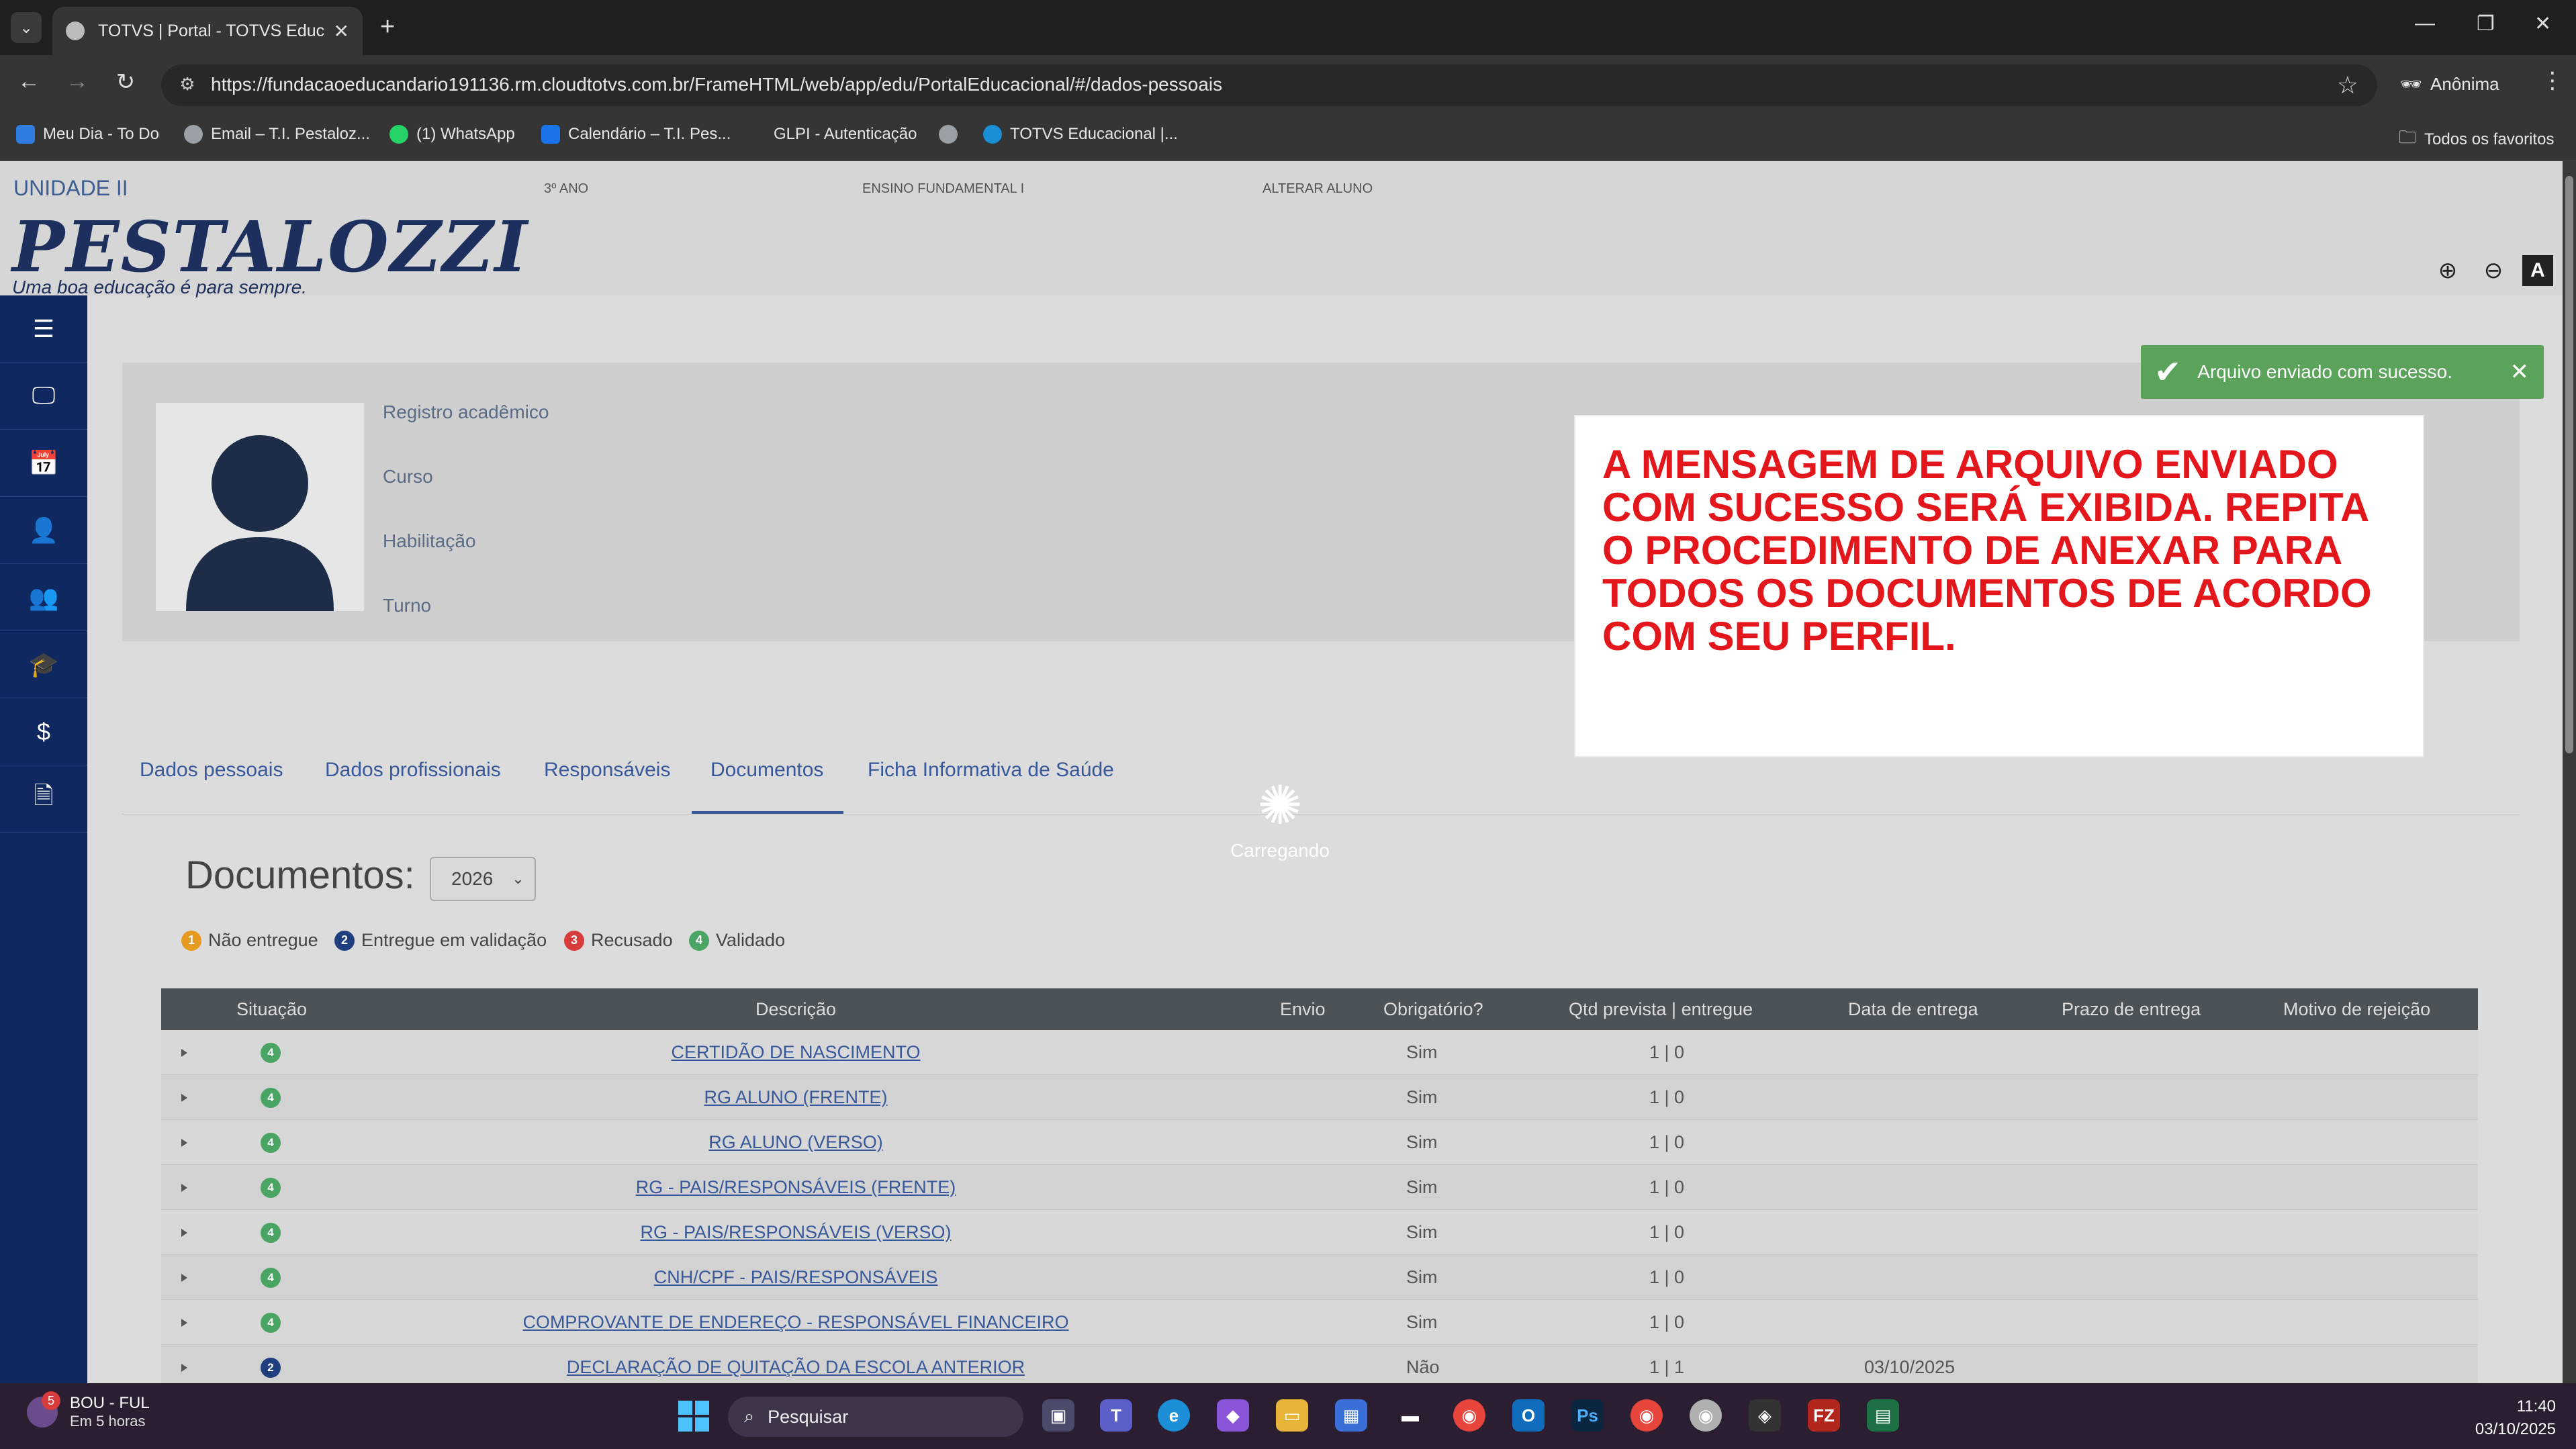 The height and width of the screenshot is (1449, 2576). Describe the element at coordinates (2347, 85) in the screenshot. I see `bookmark-star-icon: ☆` at that location.